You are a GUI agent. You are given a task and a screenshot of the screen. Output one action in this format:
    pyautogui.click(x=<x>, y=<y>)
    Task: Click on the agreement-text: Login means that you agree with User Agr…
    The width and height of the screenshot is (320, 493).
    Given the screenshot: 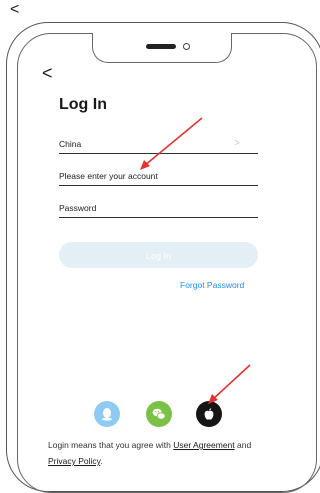 What is the action you would take?
    pyautogui.click(x=173, y=453)
    